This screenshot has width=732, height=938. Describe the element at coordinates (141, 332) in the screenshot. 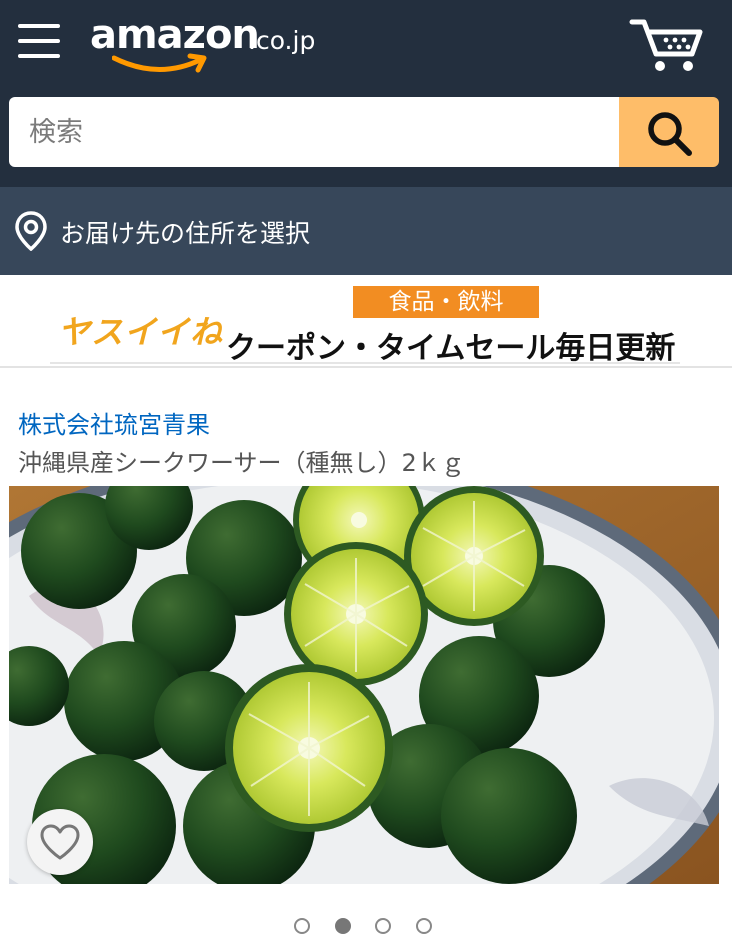

I see `banner-logo: ヤスイイね` at that location.